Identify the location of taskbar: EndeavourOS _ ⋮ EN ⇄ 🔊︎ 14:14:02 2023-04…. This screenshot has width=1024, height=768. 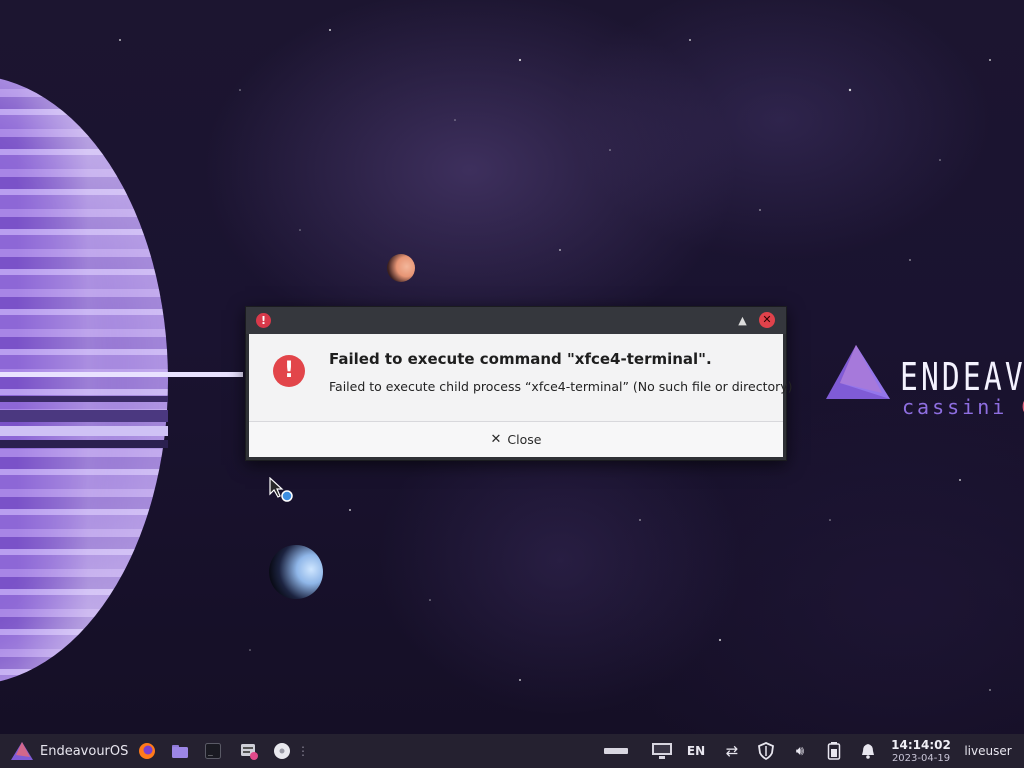
(512, 751).